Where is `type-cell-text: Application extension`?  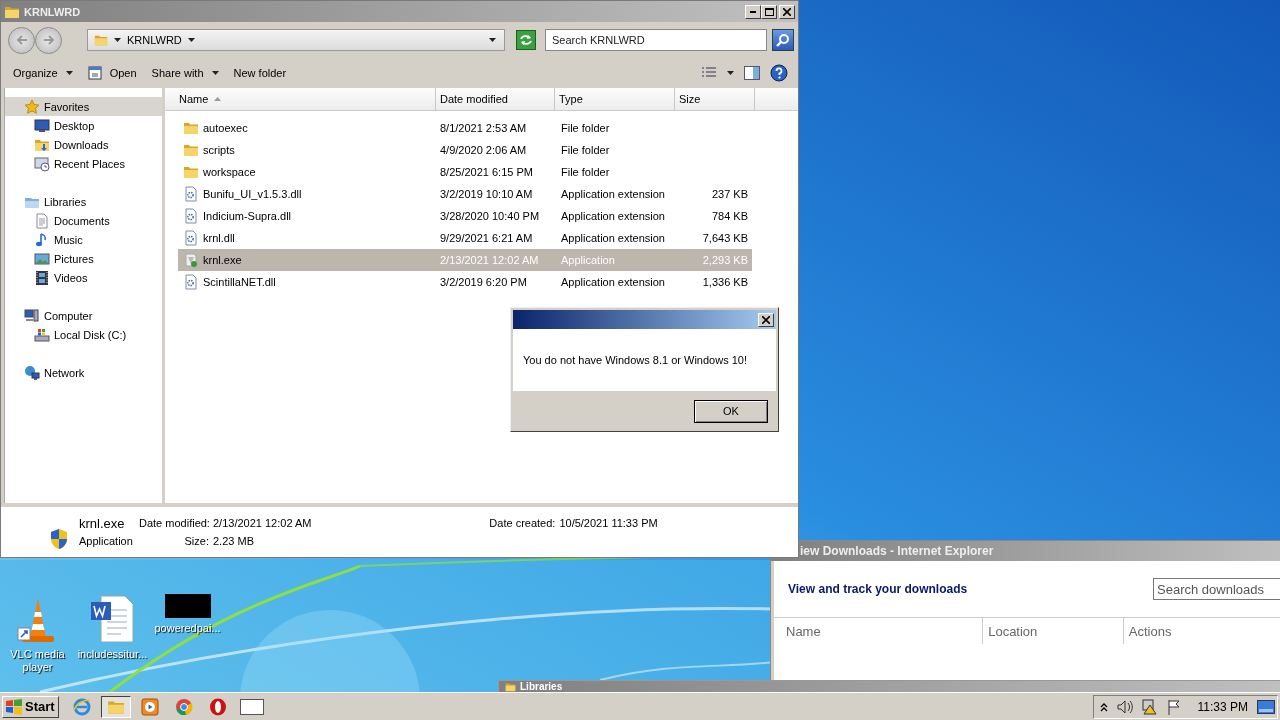
type-cell-text: Application extension is located at coordinates (613, 238).